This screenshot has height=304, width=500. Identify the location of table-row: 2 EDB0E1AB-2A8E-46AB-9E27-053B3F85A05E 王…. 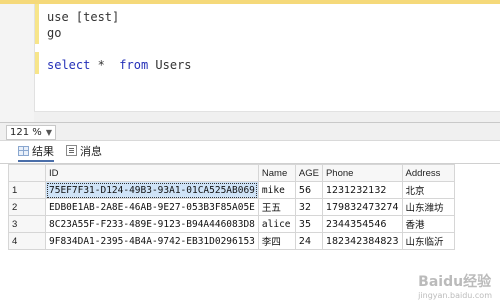
(231, 207).